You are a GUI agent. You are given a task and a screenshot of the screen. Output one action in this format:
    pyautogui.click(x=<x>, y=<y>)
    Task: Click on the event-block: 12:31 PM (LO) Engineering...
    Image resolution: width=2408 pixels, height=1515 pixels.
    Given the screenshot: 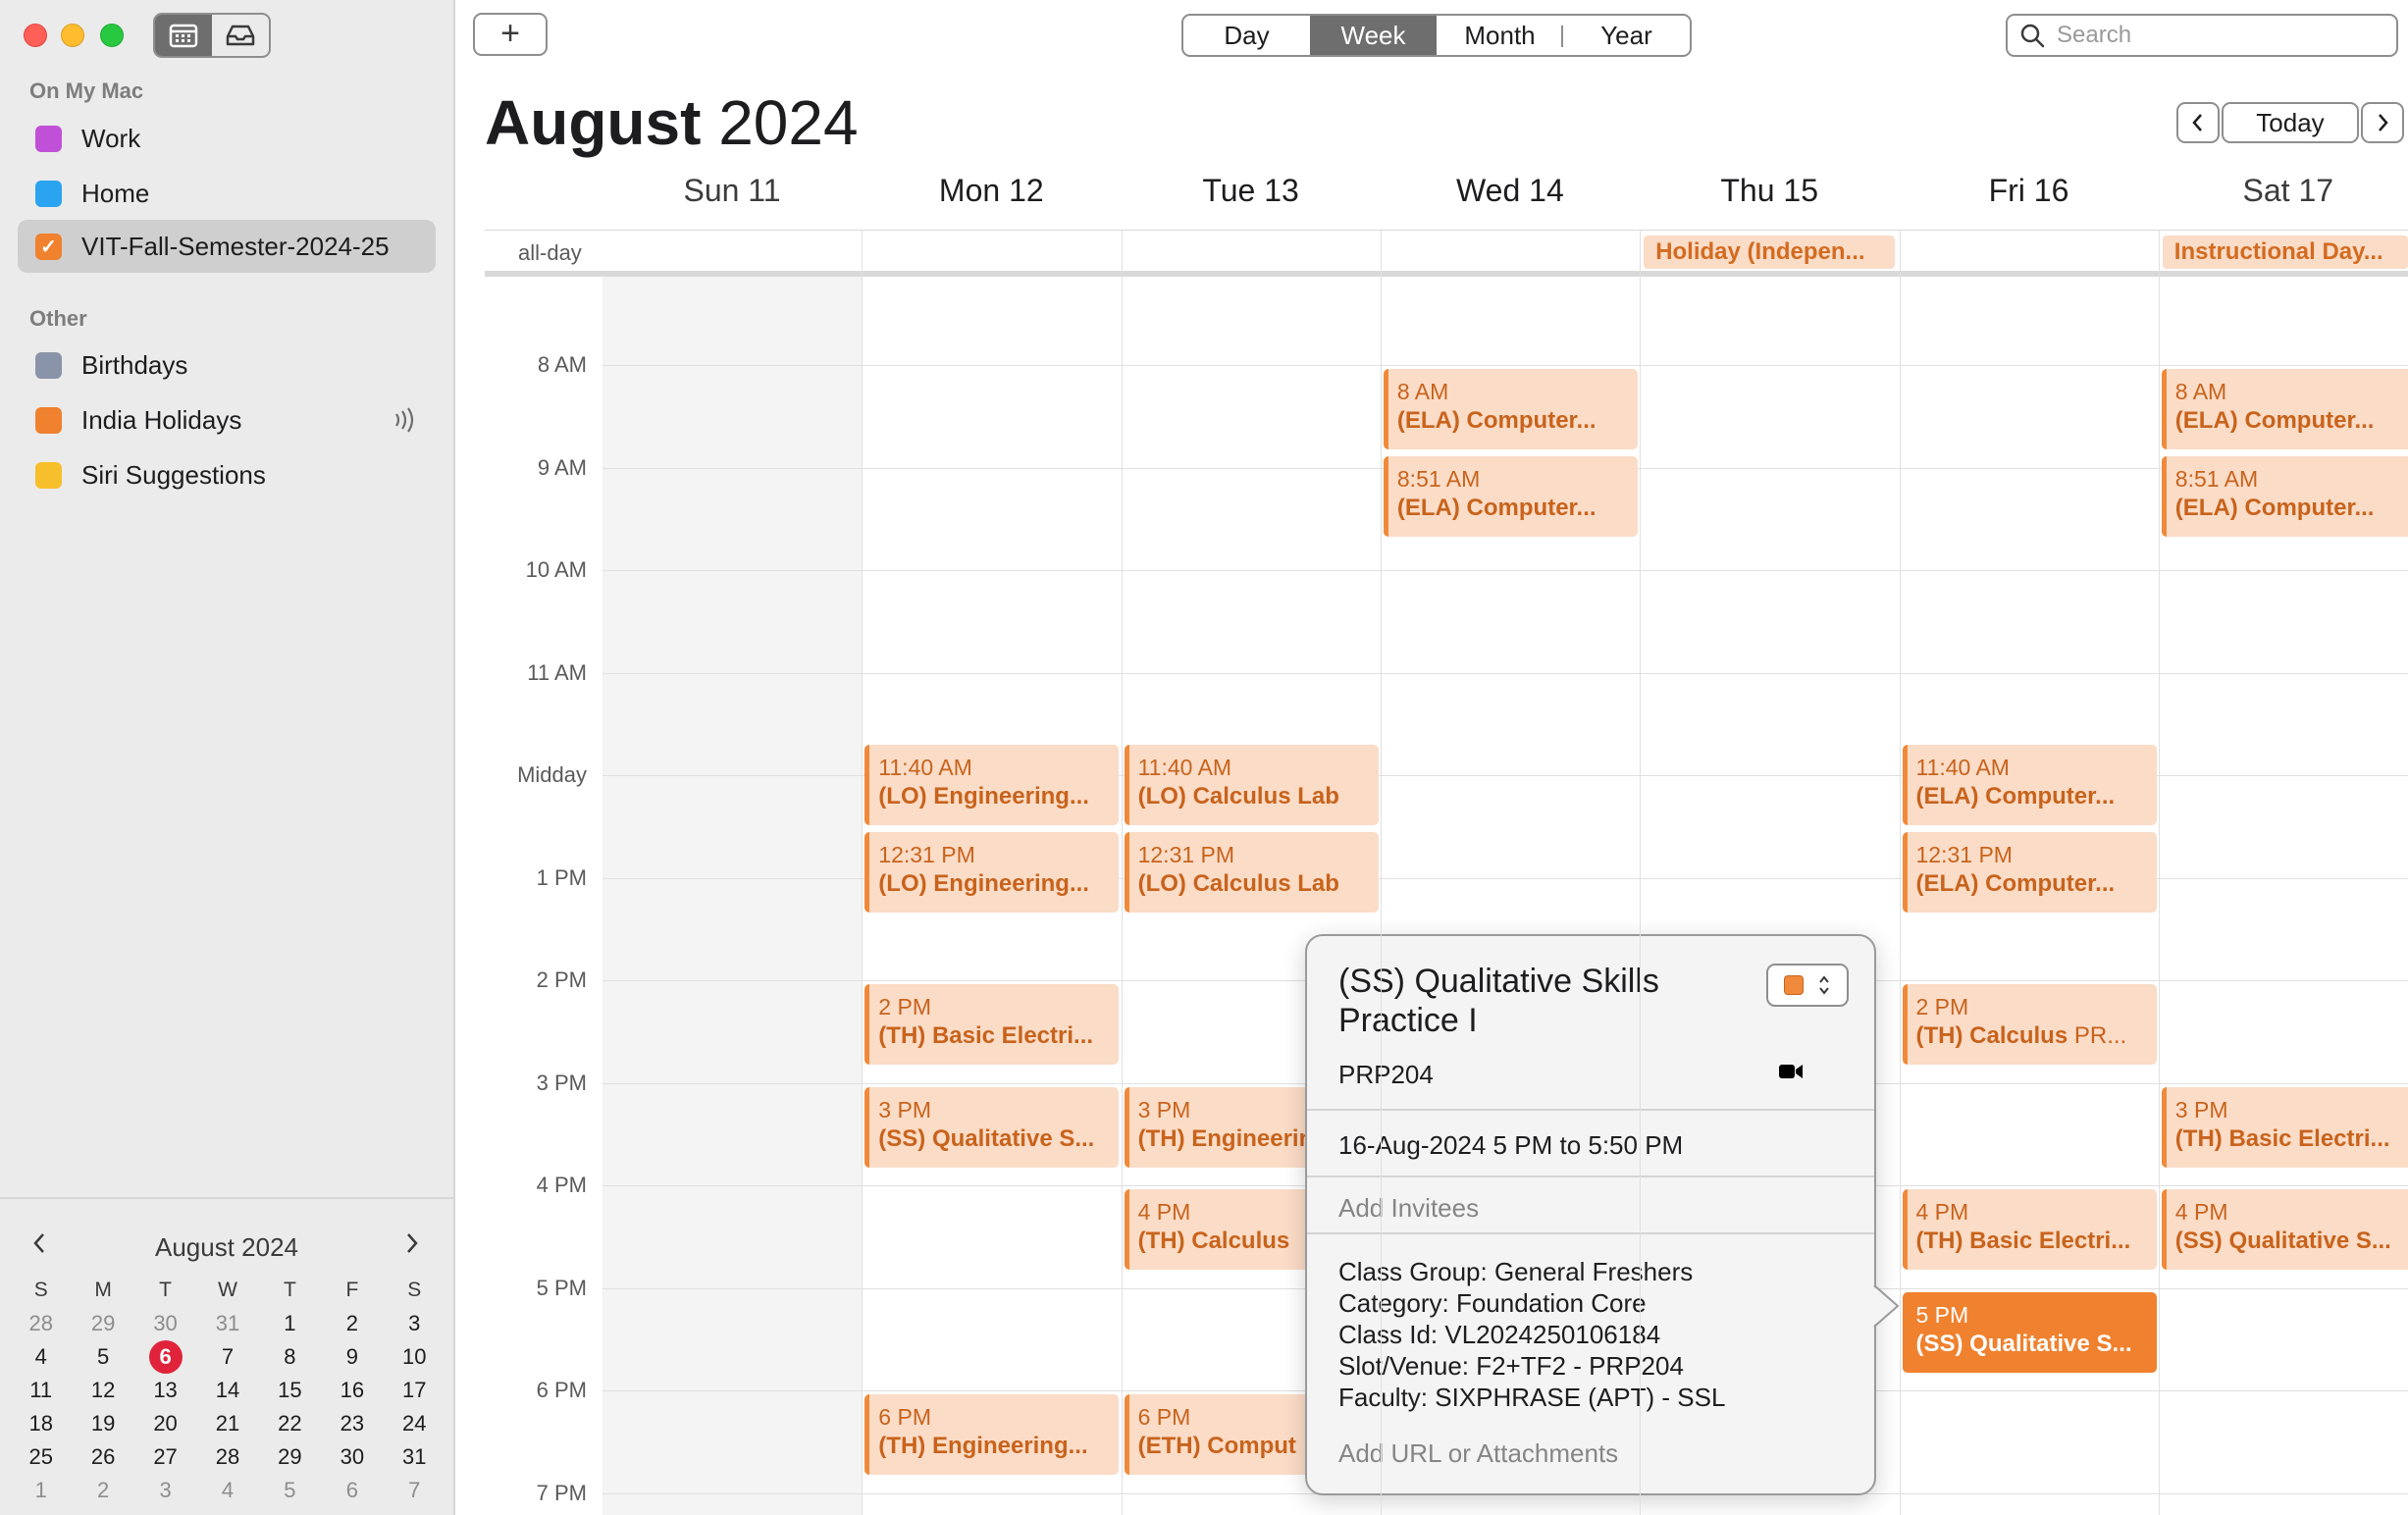 What is the action you would take?
    pyautogui.click(x=992, y=873)
    